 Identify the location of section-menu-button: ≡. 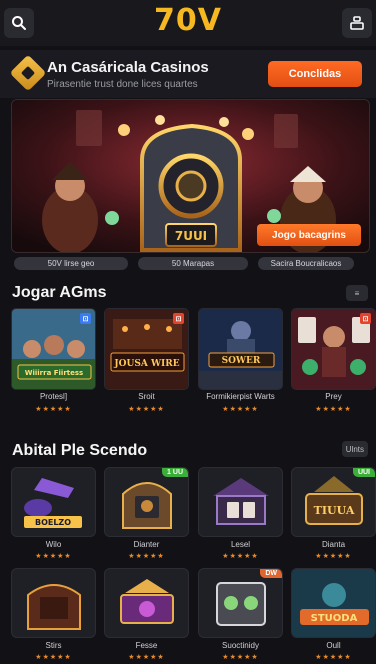
(357, 293).